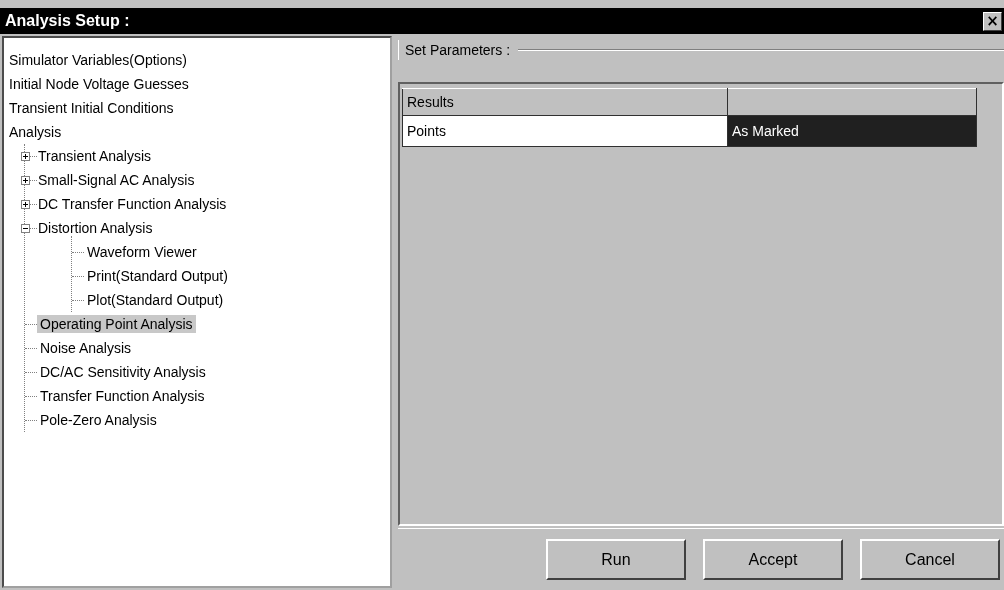 The image size is (1004, 590). I want to click on dialog-button: Accept, so click(773, 559).